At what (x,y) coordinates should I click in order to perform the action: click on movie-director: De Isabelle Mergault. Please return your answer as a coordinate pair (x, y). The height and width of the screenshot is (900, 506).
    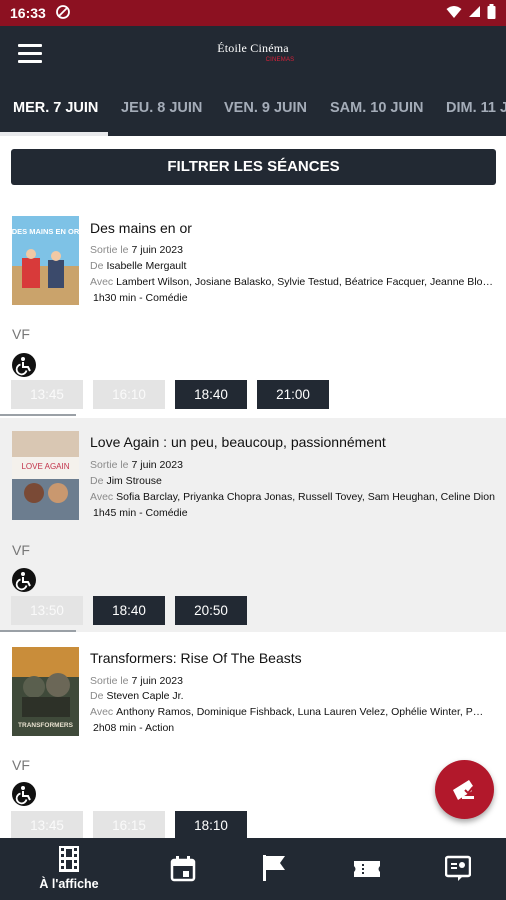
    Looking at the image, I should click on (138, 266).